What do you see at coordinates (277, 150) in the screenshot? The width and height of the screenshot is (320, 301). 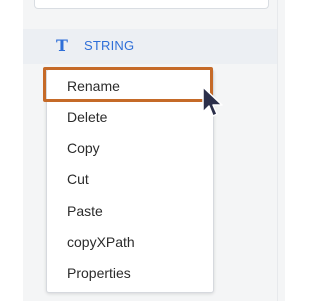 I see `panel-divider` at bounding box center [277, 150].